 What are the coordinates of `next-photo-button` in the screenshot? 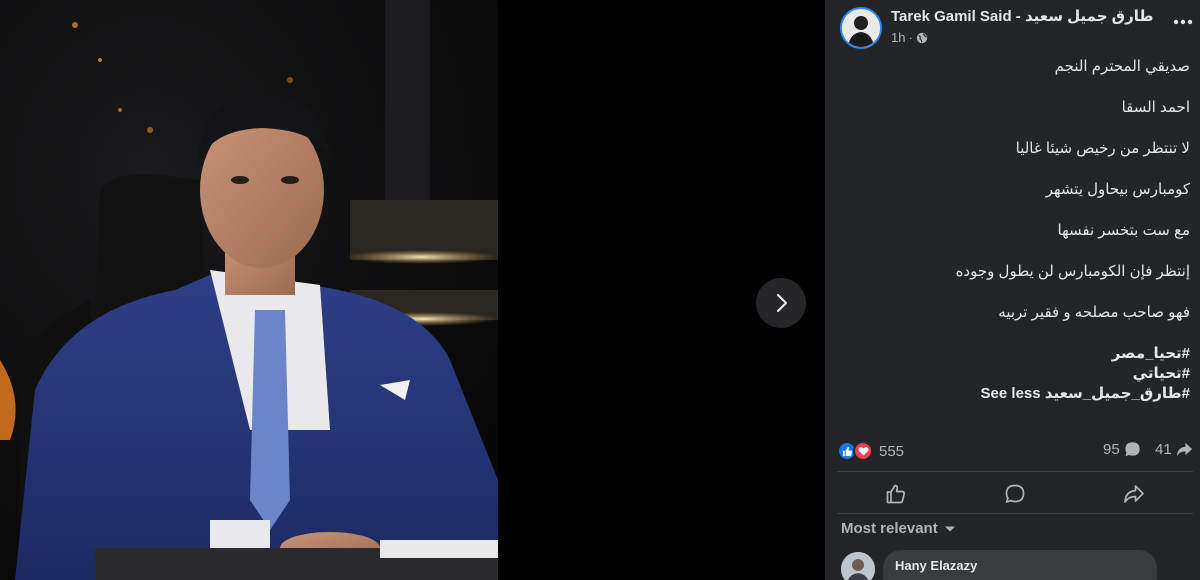 It's located at (781, 303).